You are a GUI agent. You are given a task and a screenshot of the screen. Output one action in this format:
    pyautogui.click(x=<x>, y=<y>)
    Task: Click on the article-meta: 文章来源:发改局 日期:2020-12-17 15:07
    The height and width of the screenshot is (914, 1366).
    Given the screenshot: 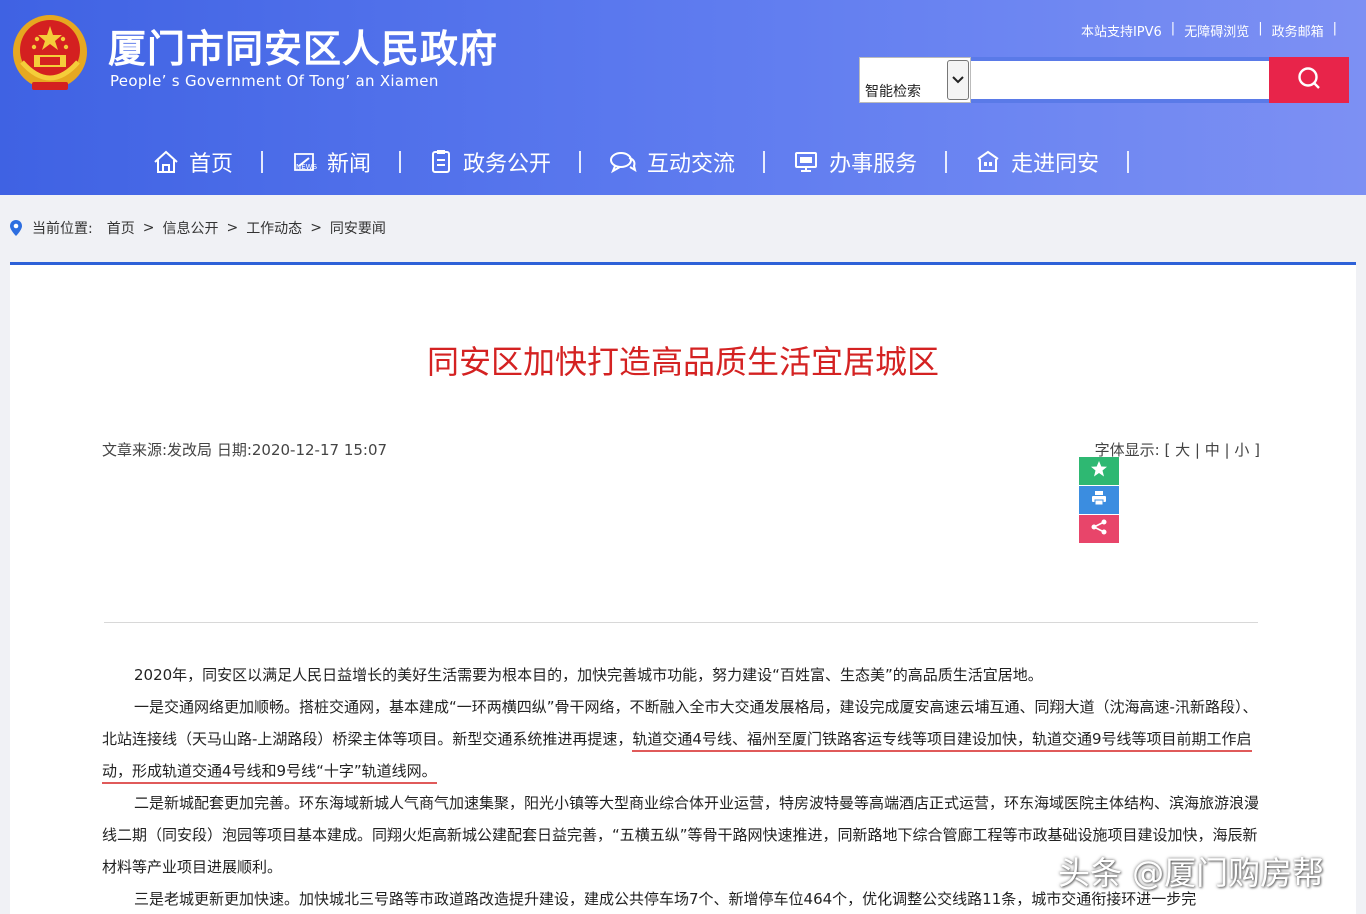 What is the action you would take?
    pyautogui.click(x=245, y=450)
    